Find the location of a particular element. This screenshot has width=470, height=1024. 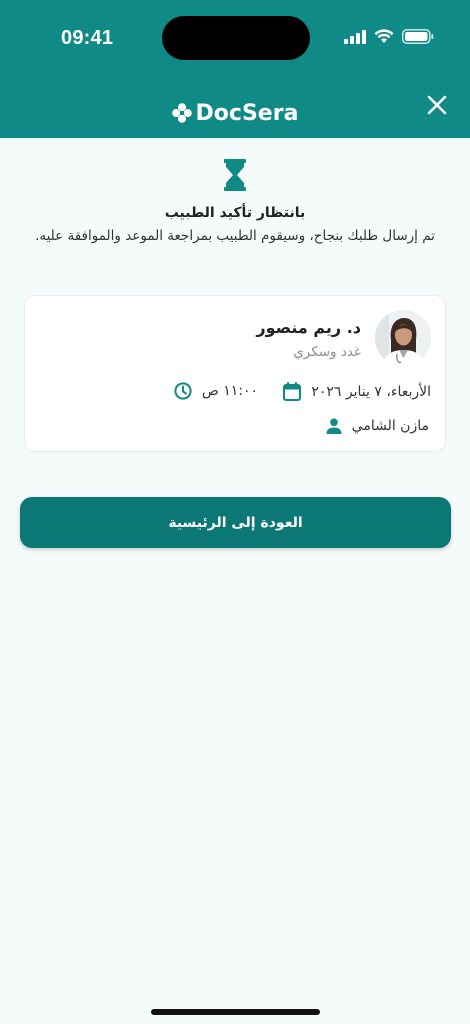

home-indicator is located at coordinates (235, 1012).